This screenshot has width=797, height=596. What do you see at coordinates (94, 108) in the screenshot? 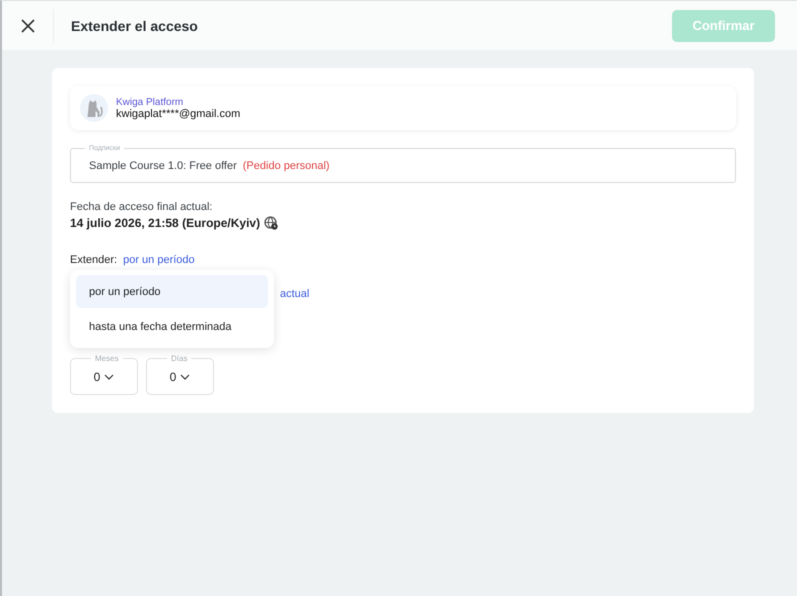
I see `cat-avatar-icon` at bounding box center [94, 108].